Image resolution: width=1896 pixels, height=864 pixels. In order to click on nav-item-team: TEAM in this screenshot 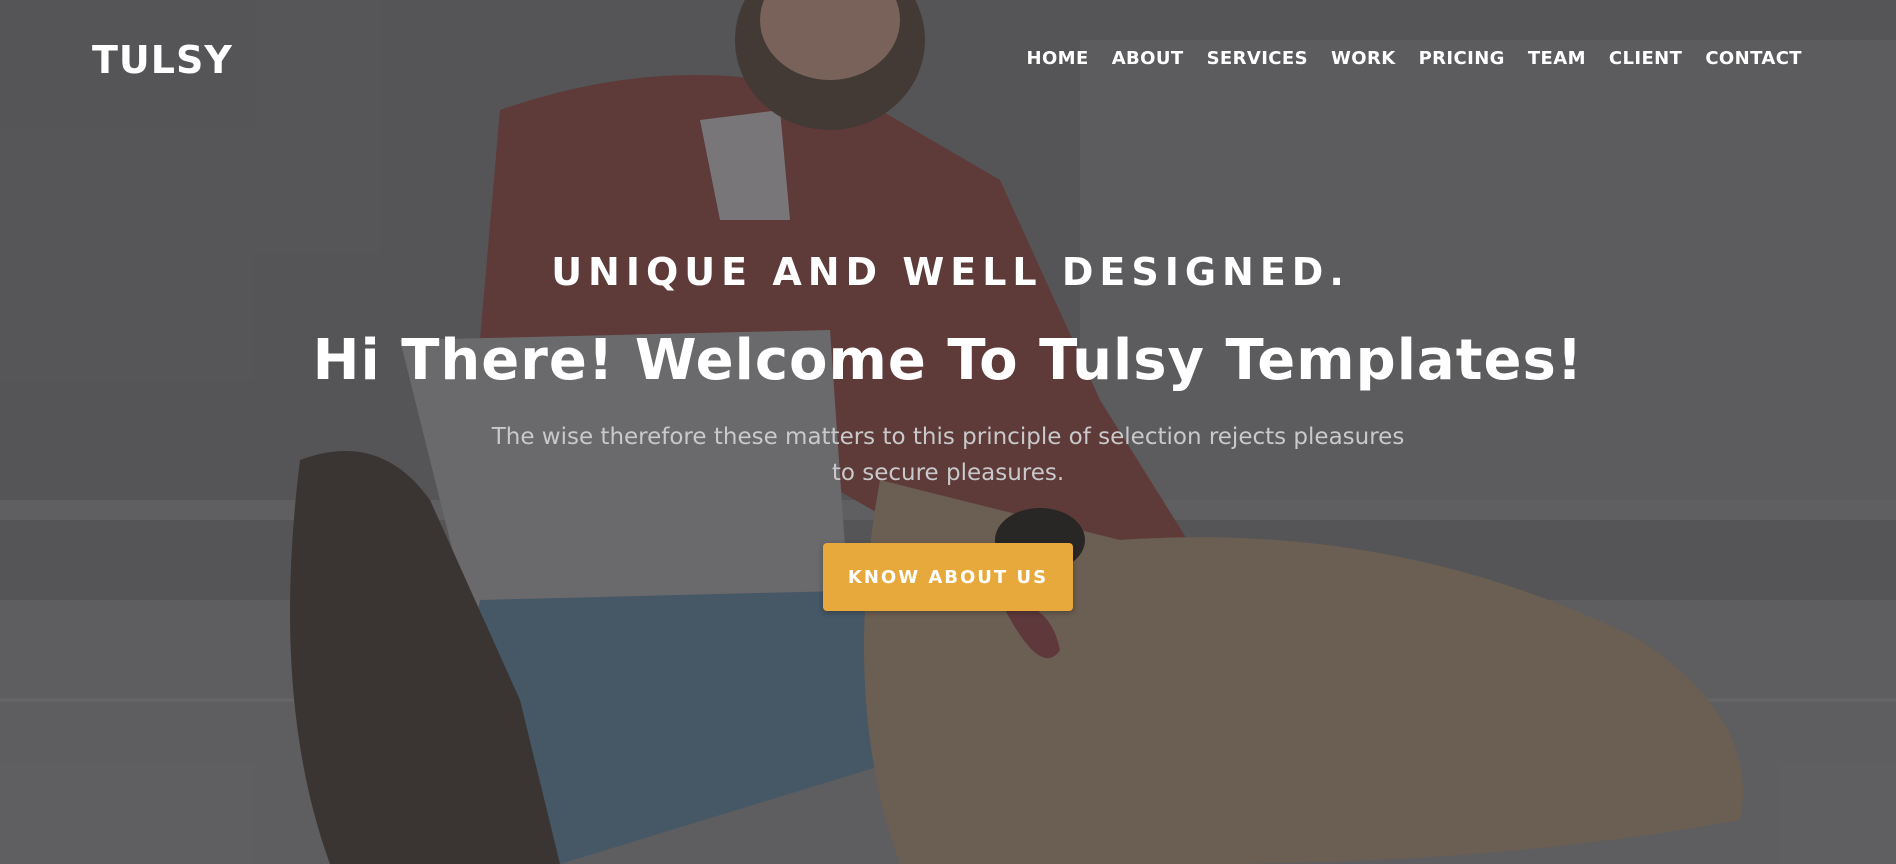, I will do `click(1557, 58)`.